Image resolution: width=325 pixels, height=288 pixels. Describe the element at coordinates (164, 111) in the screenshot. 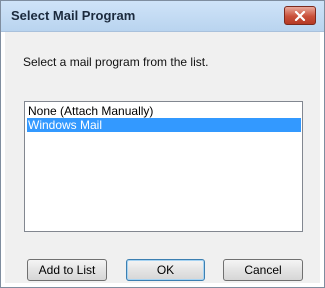

I see `list-item-none-attach-manually: None (Attach Manually)` at that location.